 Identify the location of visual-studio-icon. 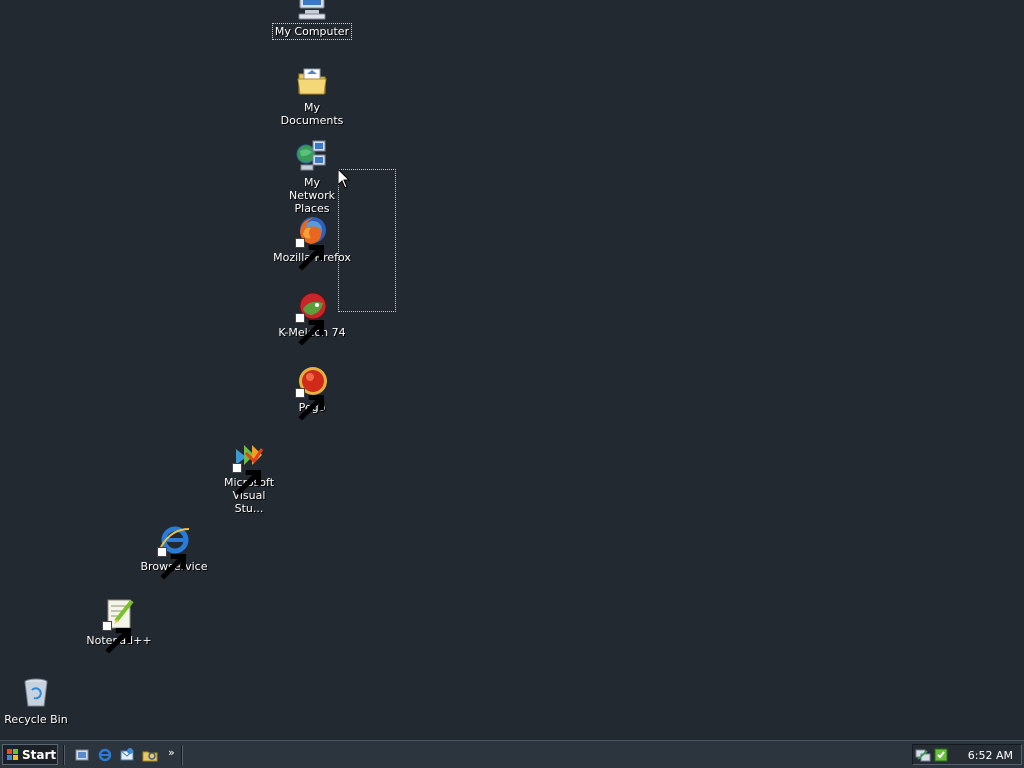
(249, 467).